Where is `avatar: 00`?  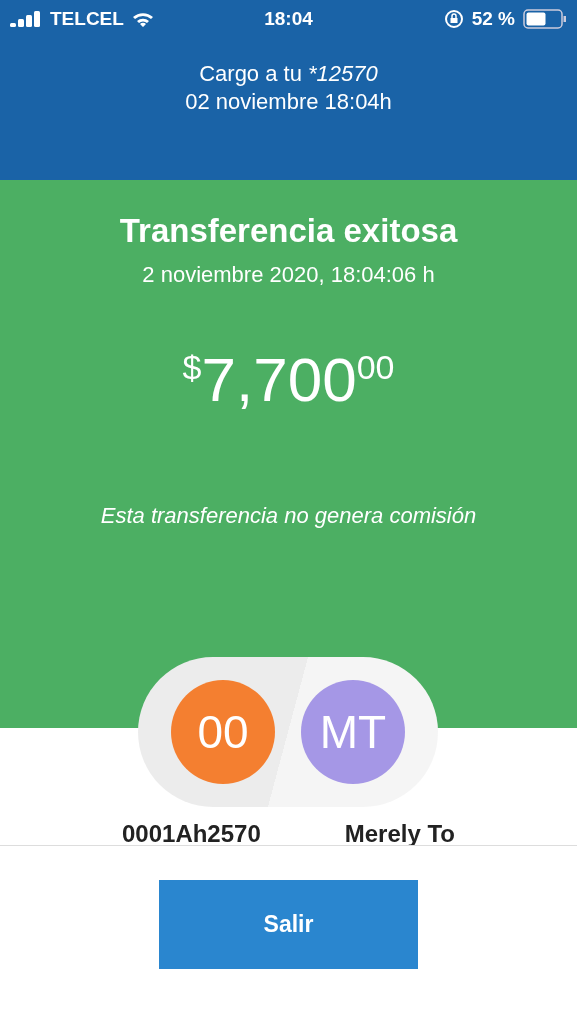 avatar: 00 is located at coordinates (223, 732).